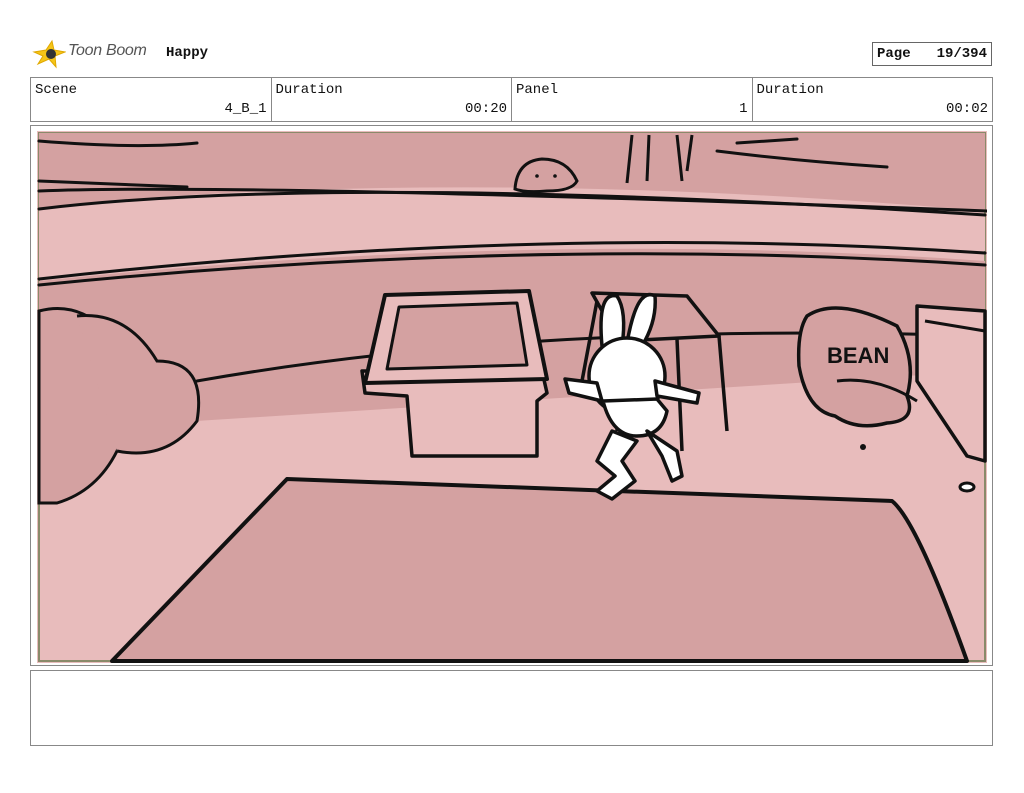 Image resolution: width=1024 pixels, height=793 pixels. I want to click on logo-wordmark: Toon Boom, so click(107, 50).